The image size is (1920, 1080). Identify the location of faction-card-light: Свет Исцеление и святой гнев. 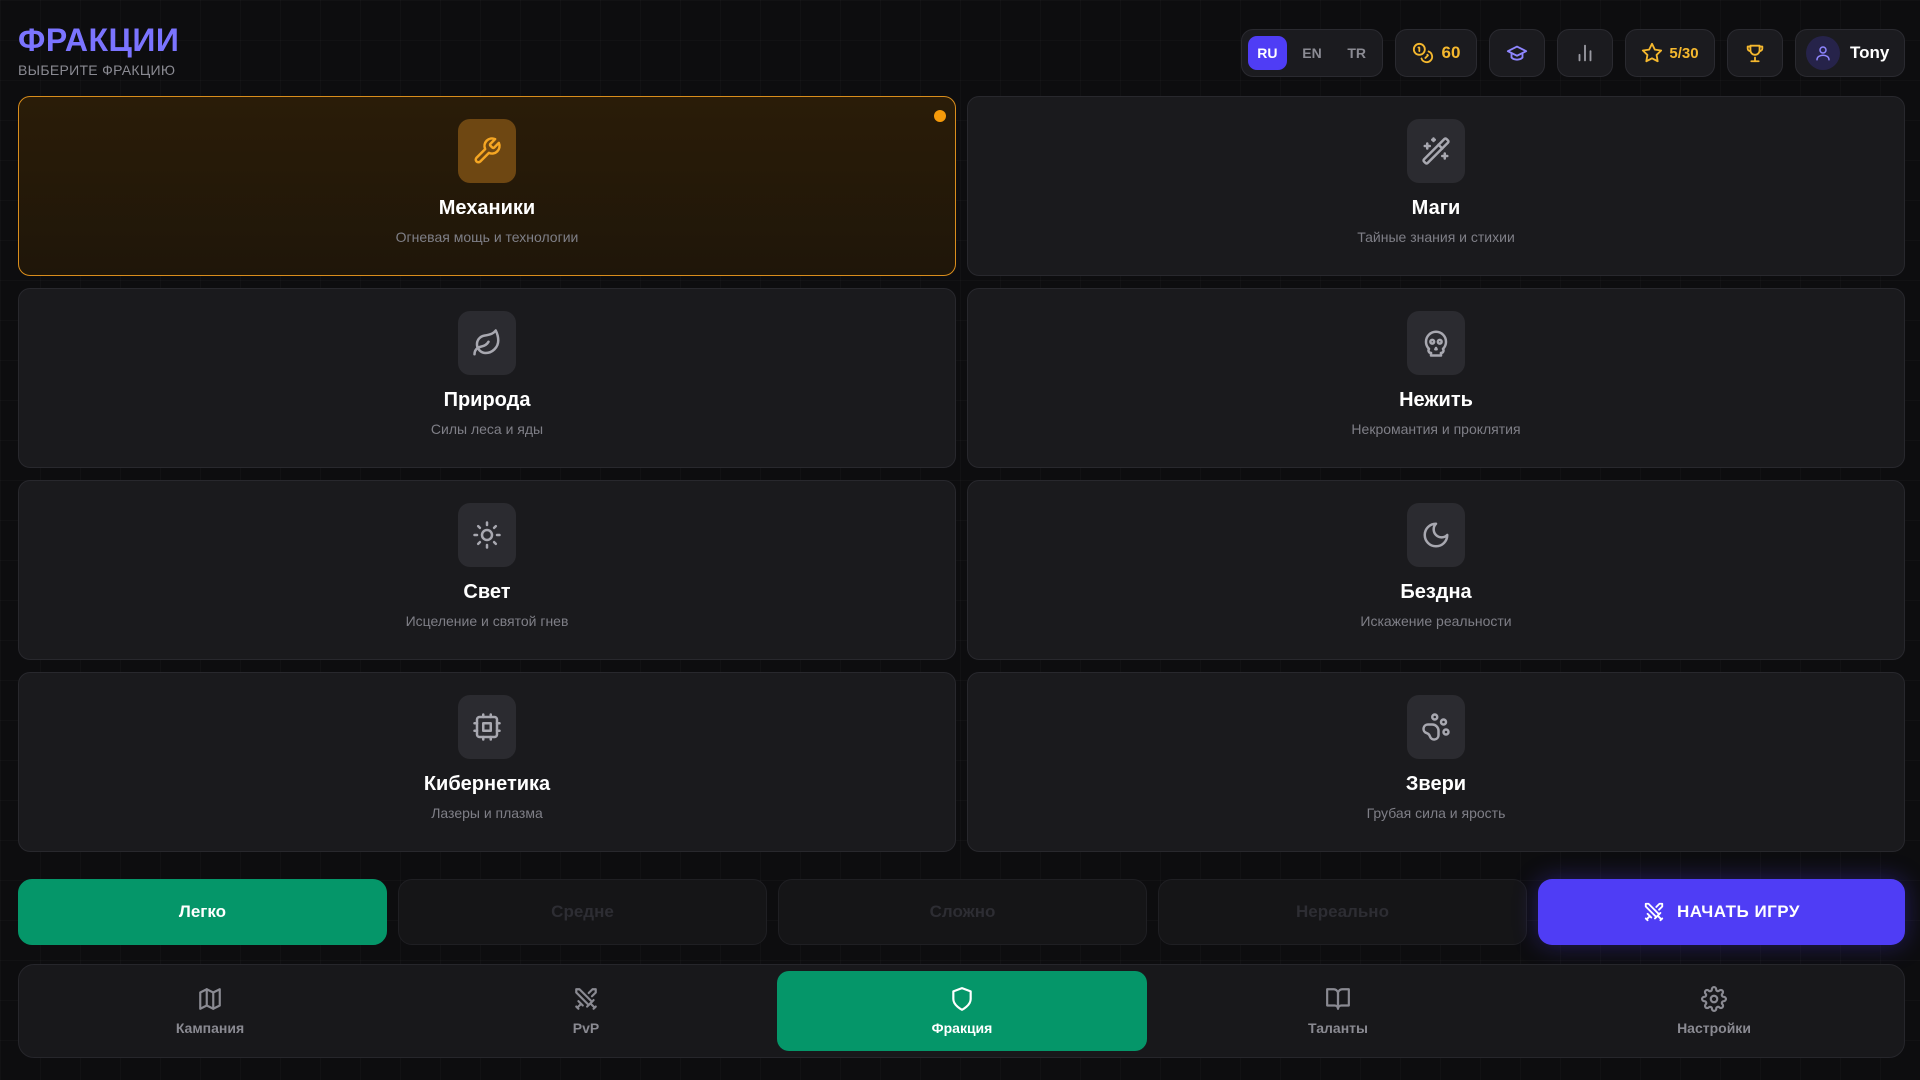
(487, 570).